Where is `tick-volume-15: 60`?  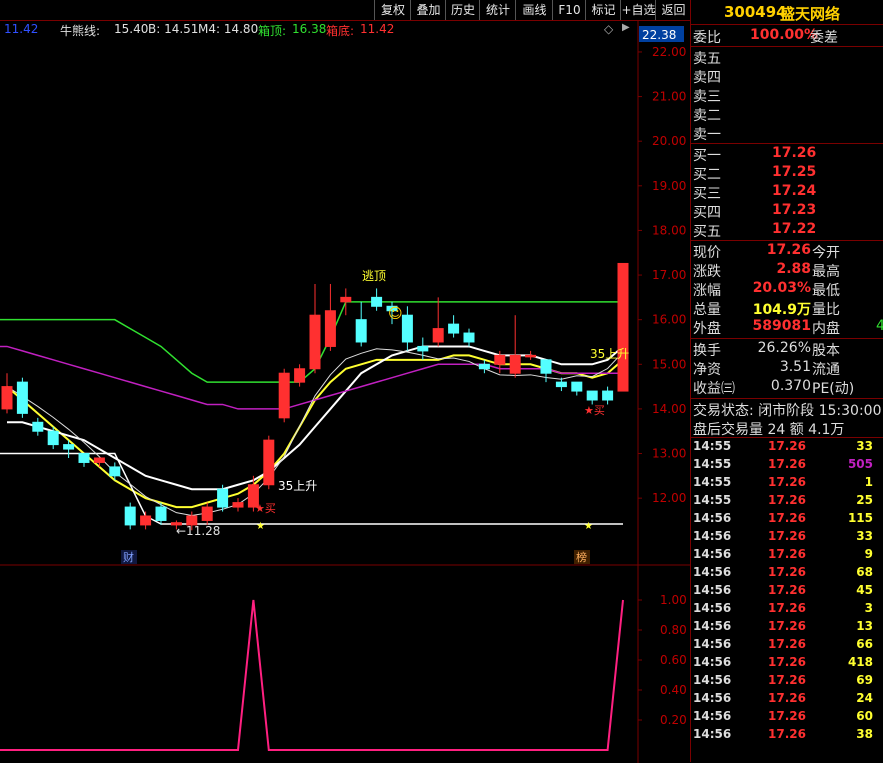
tick-volume-15: 60 is located at coordinates (864, 716).